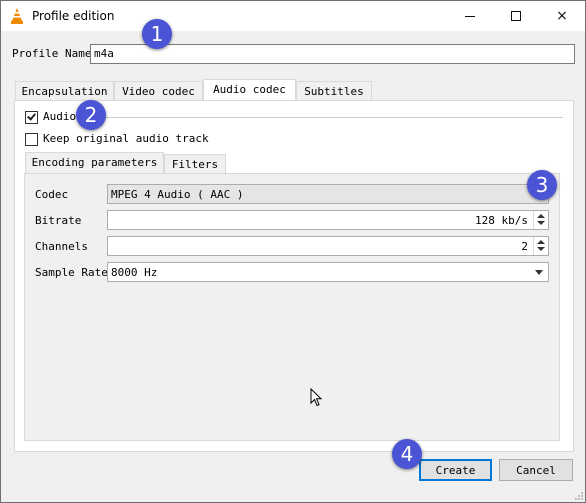 The height and width of the screenshot is (503, 586). I want to click on annotation-badge-1: 1, so click(157, 34).